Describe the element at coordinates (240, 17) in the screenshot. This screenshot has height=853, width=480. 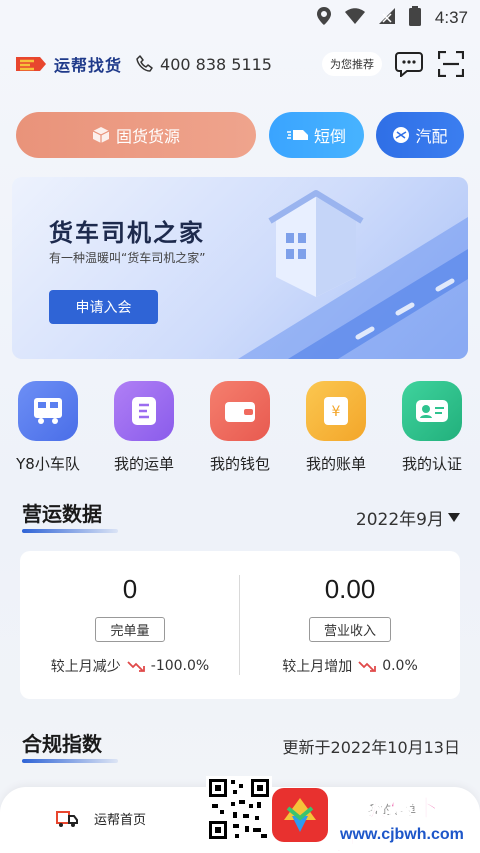
I see `status-bar: 4:37` at that location.